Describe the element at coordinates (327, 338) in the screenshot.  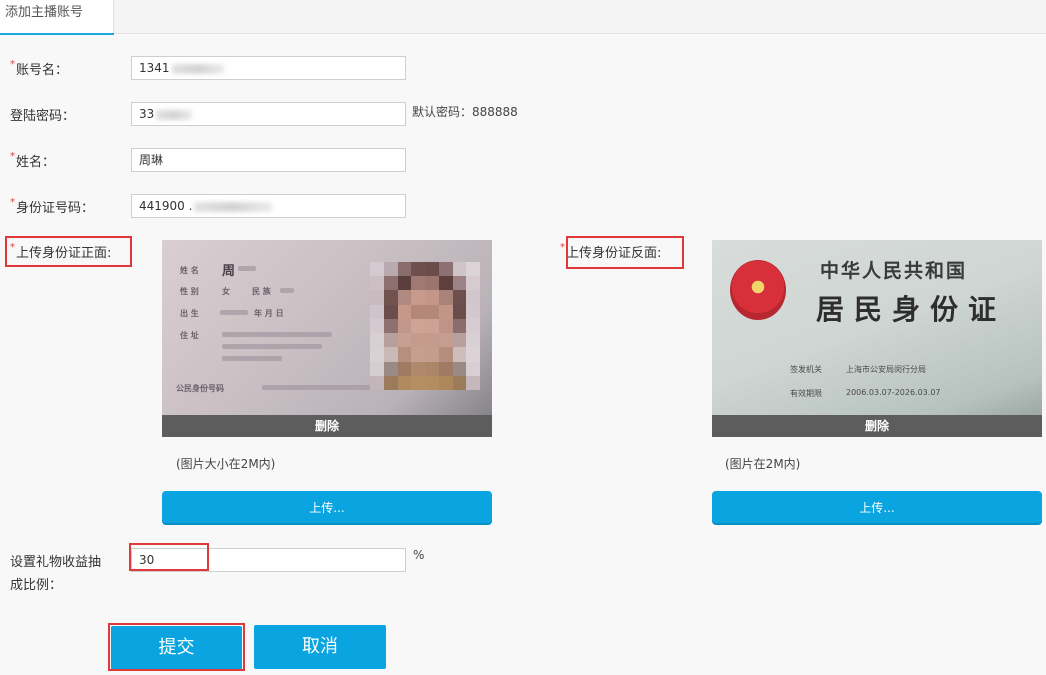
I see `id-card-front-image: 姓 名 周 性 别 女 民 族 出 生 年 月 日 住 址 公民身份号码 删除` at that location.